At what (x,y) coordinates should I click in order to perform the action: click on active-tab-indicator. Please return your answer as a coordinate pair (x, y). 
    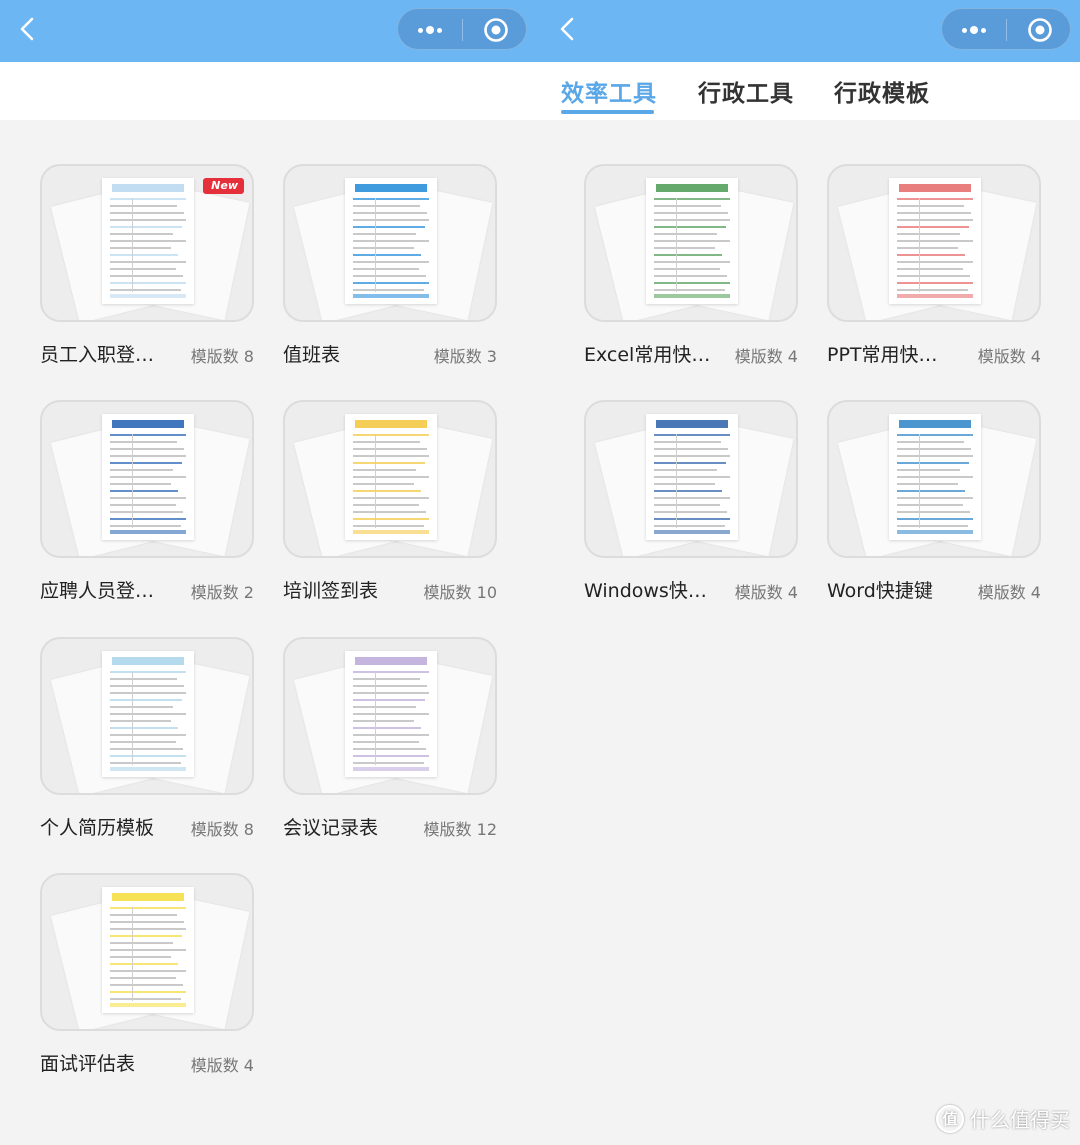
    Looking at the image, I should click on (607, 112).